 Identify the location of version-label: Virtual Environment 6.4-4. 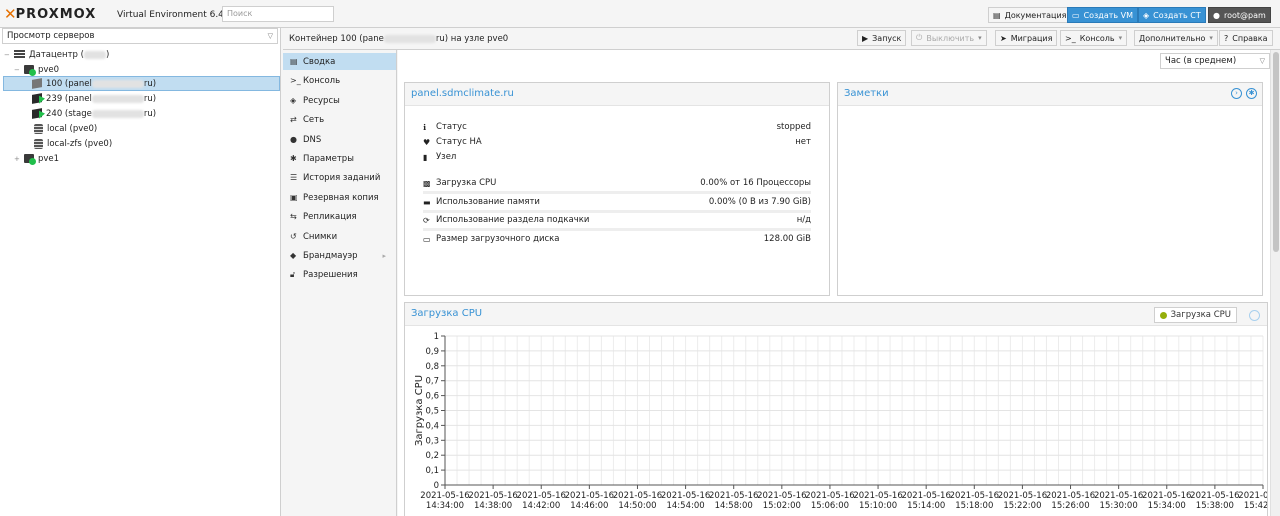
(175, 15).